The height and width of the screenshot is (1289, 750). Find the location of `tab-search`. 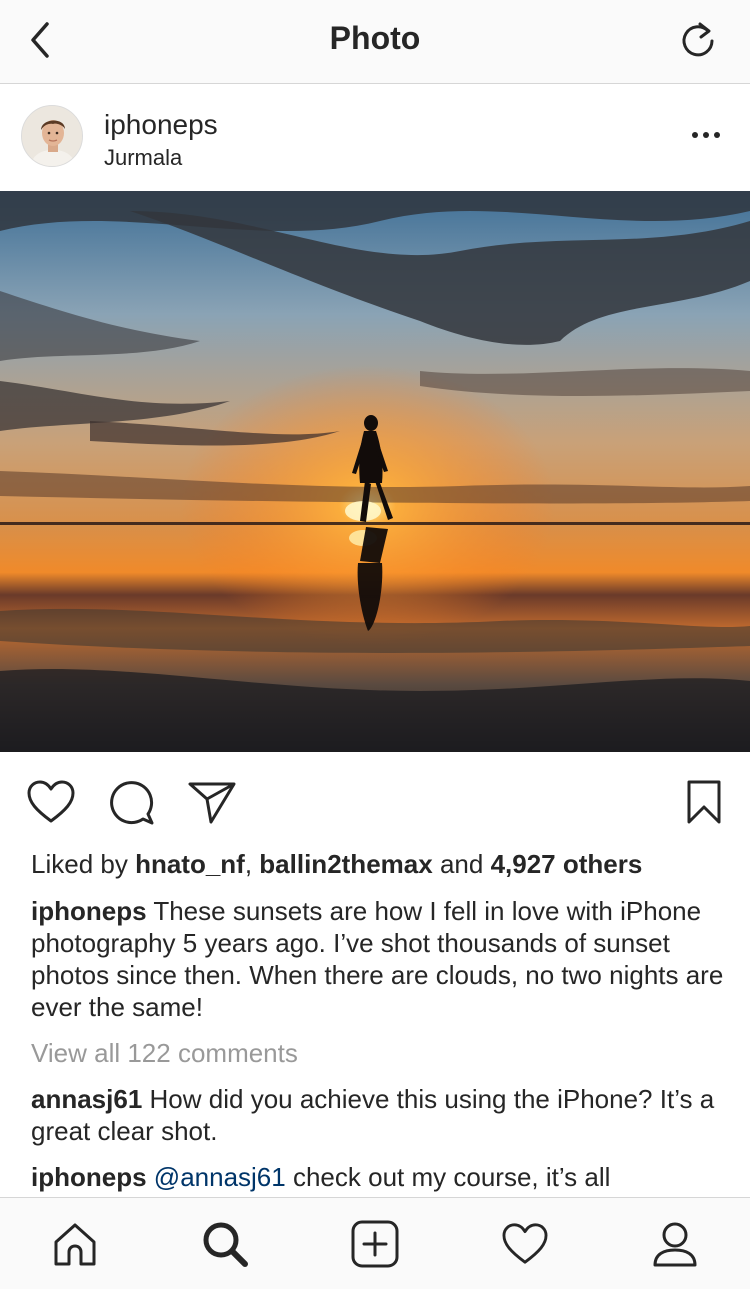

tab-search is located at coordinates (225, 1244).